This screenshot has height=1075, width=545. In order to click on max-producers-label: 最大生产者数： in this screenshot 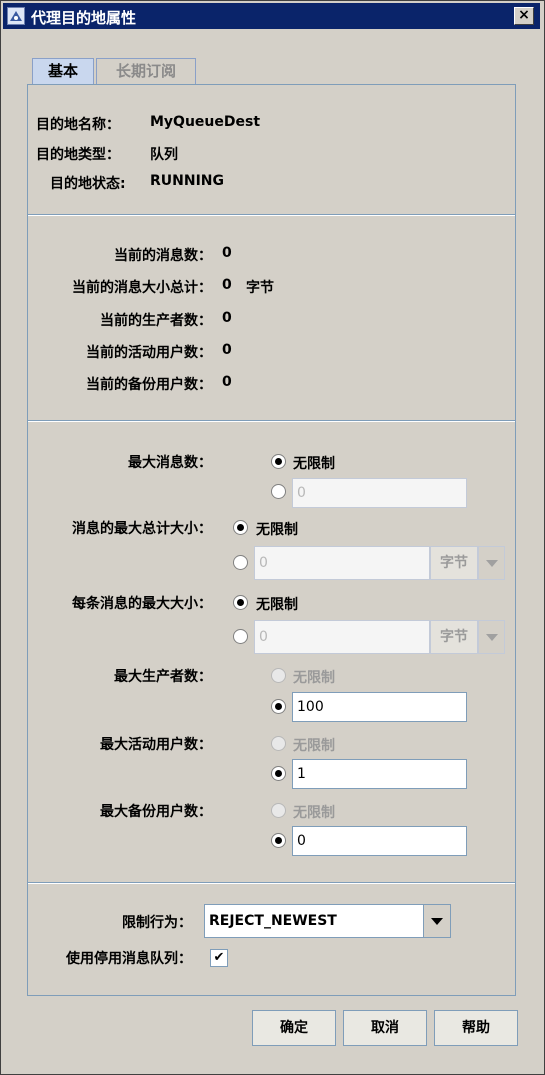, I will do `click(163, 677)`.